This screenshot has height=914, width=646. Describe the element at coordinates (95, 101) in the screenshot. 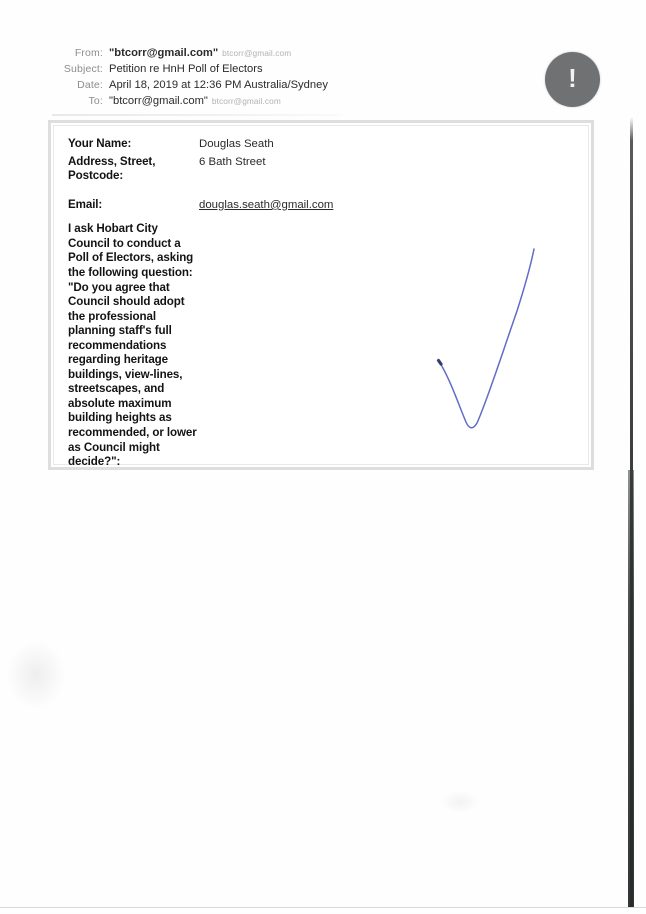

I see `email-label-to: To:` at that location.